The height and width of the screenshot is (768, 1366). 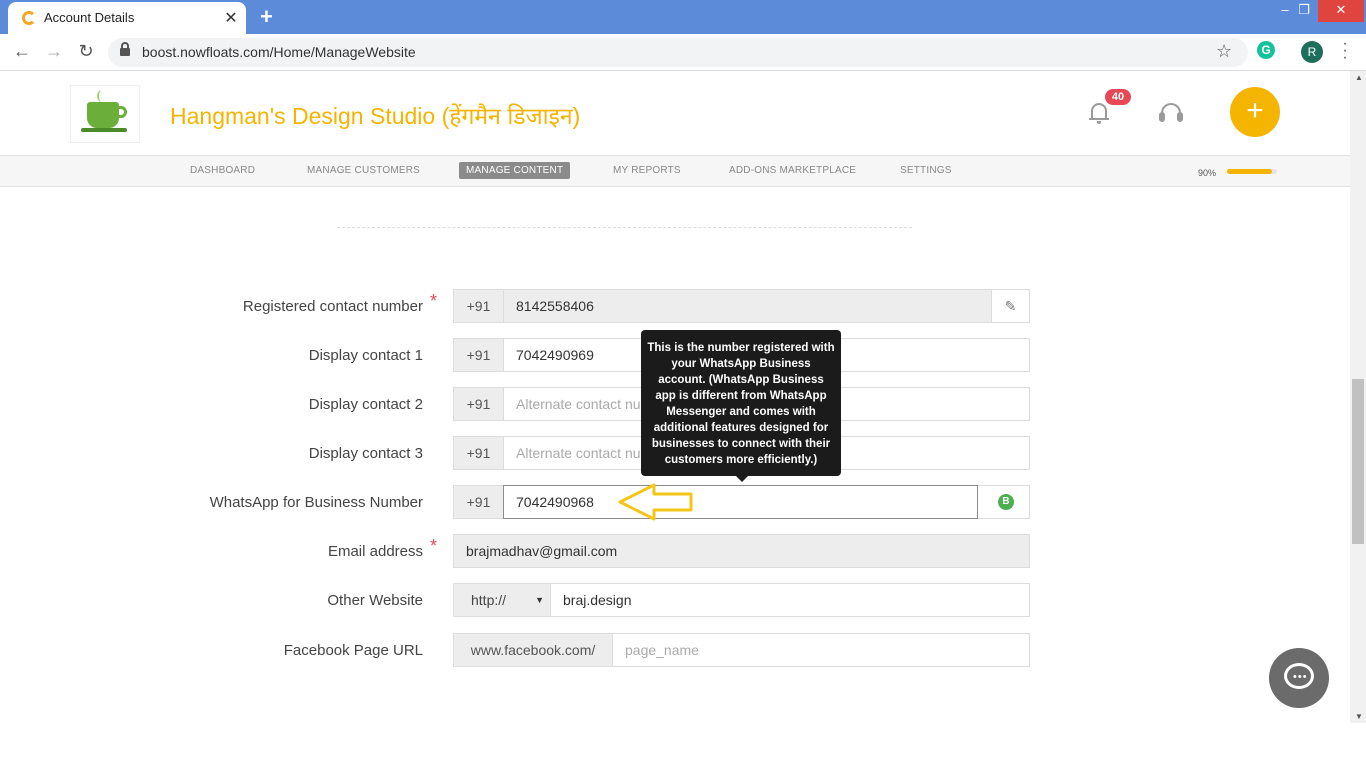 I want to click on facebook-page-placeholder: page_name, so click(x=662, y=650).